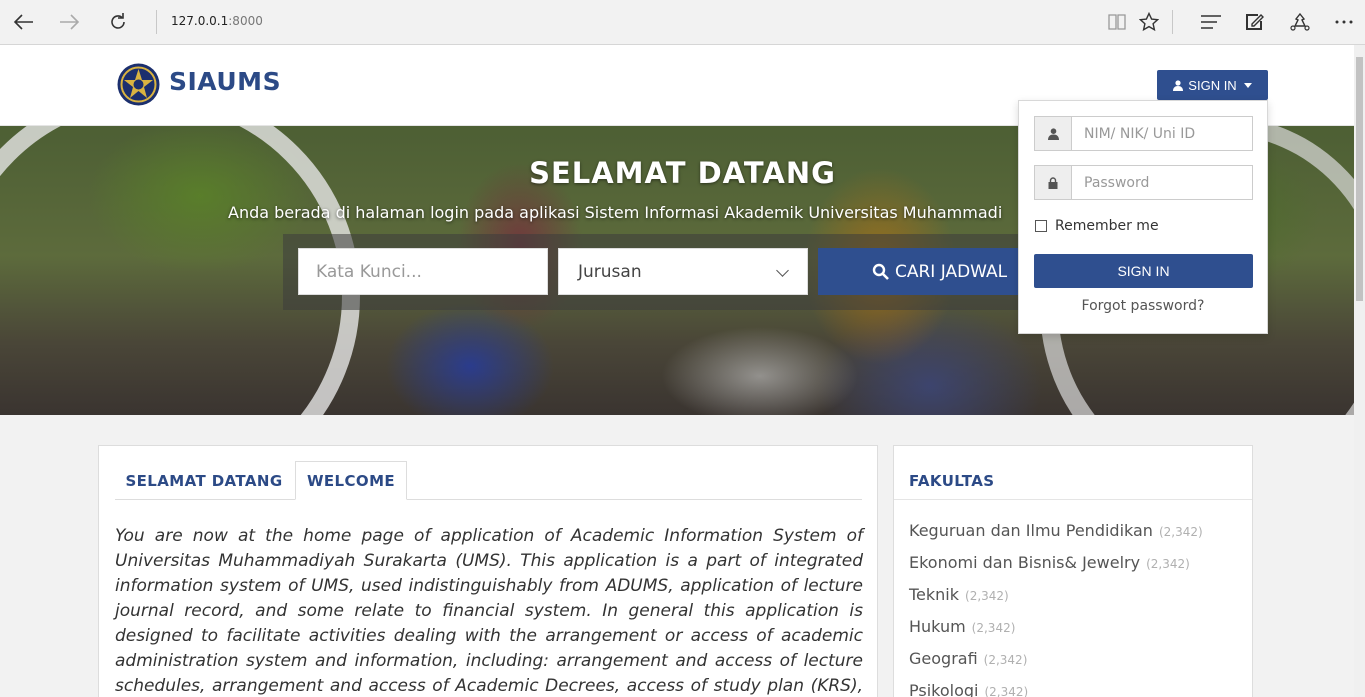  I want to click on lock-icon, so click(1053, 182).